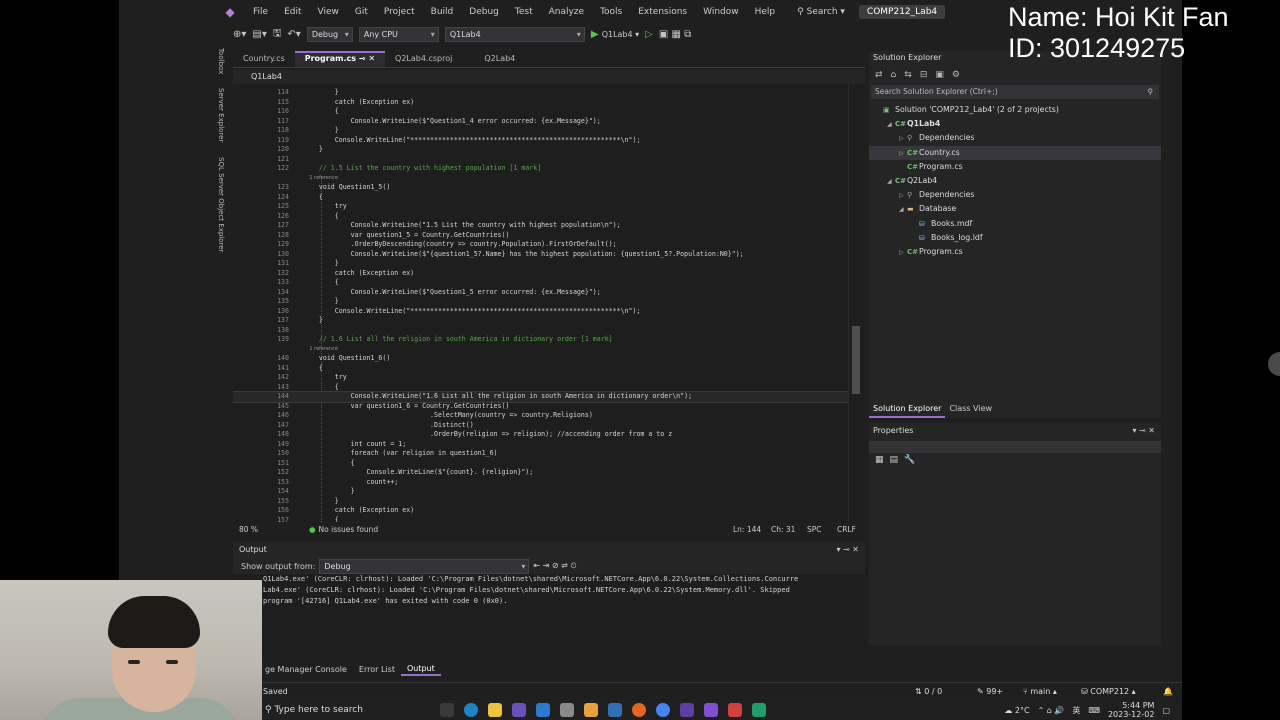  Describe the element at coordinates (540, 492) in the screenshot. I see `code-line: 154 }` at that location.